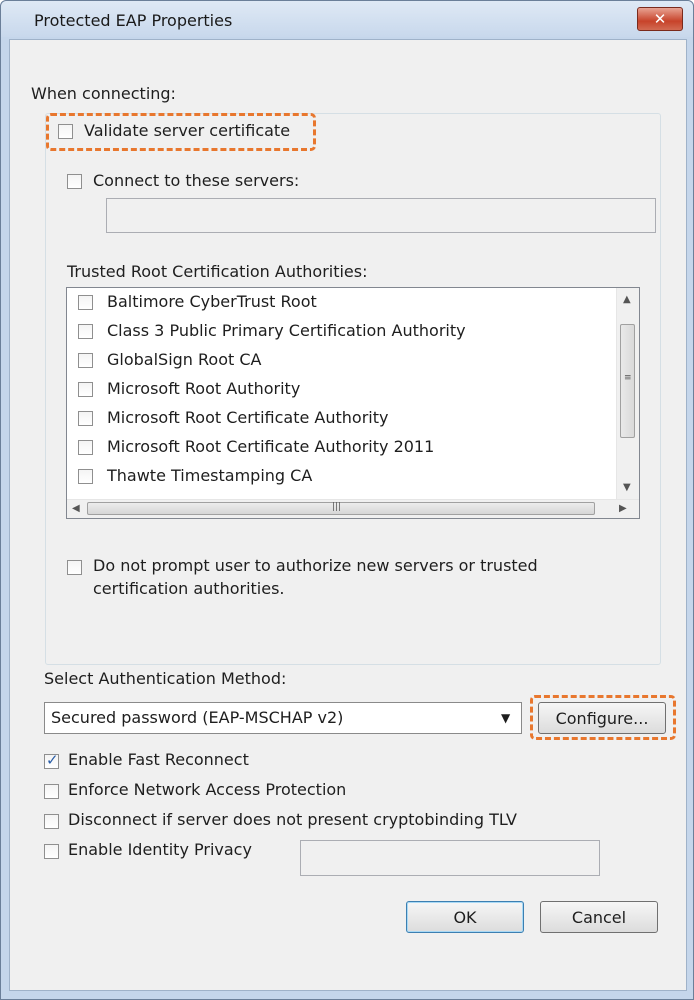  Describe the element at coordinates (210, 475) in the screenshot. I see `authority-label: Thawte Timestamping CA` at that location.